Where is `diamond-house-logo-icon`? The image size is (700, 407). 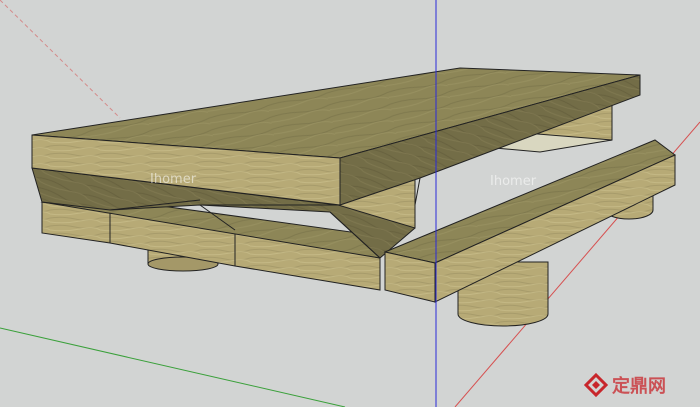 diamond-house-logo-icon is located at coordinates (596, 385).